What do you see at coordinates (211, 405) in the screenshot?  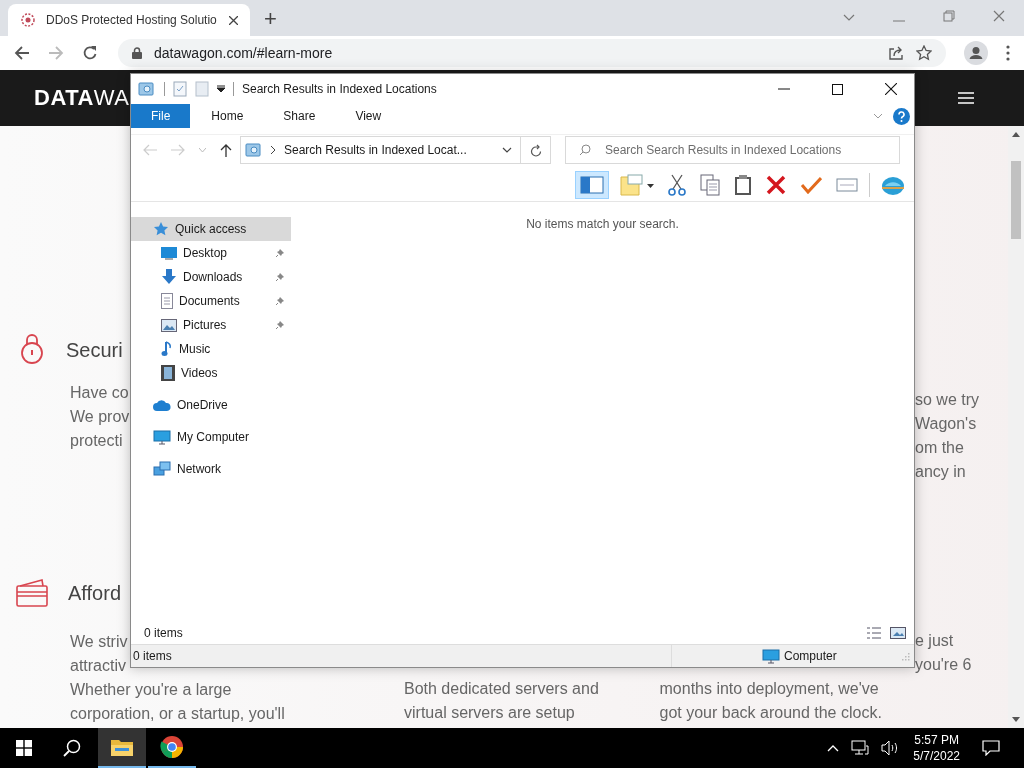 I see `nav-item: OneDrive` at bounding box center [211, 405].